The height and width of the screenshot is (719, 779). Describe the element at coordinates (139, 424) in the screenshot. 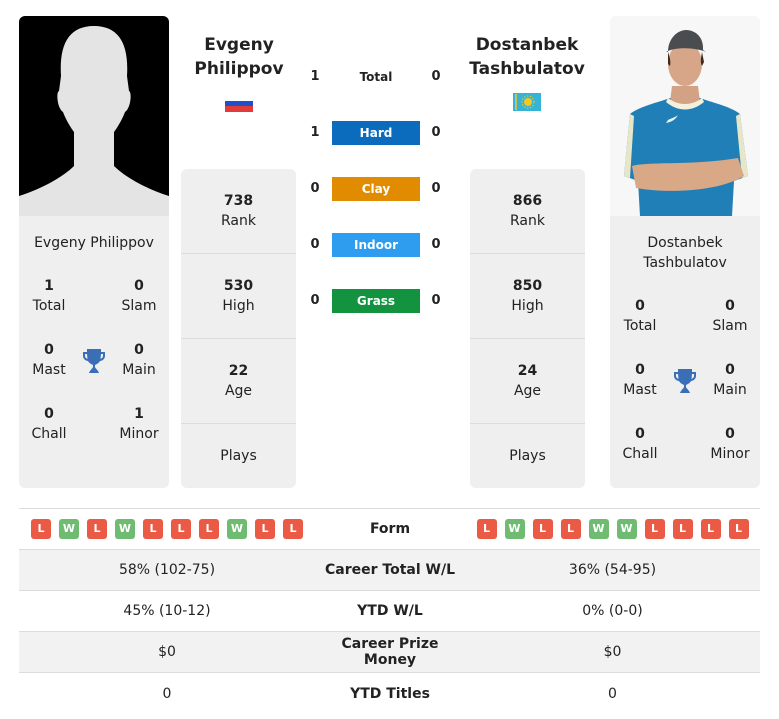

I see `titles-minor: 1 Minor` at that location.